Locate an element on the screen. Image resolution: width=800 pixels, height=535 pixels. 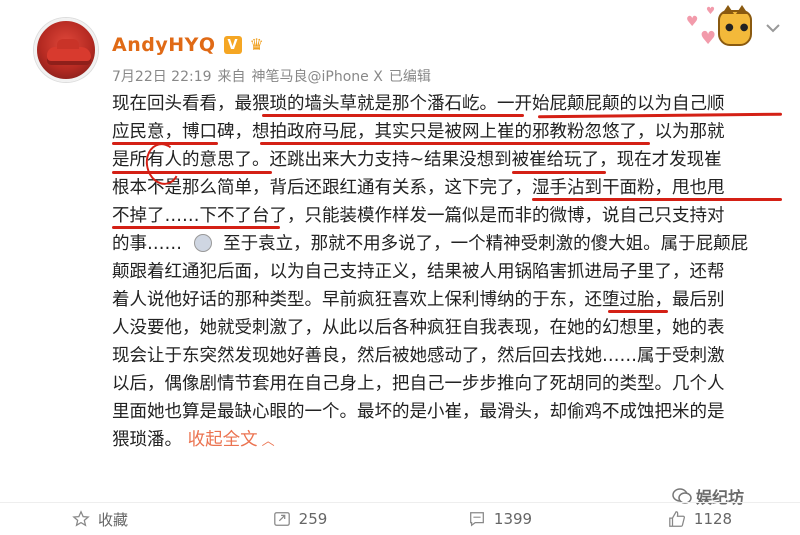
post-line: 里面她也算是最缺心眼的一个。最坏的是小崔，最滑头，却偷鸡不成蚀把米的是 is located at coordinates (418, 412).